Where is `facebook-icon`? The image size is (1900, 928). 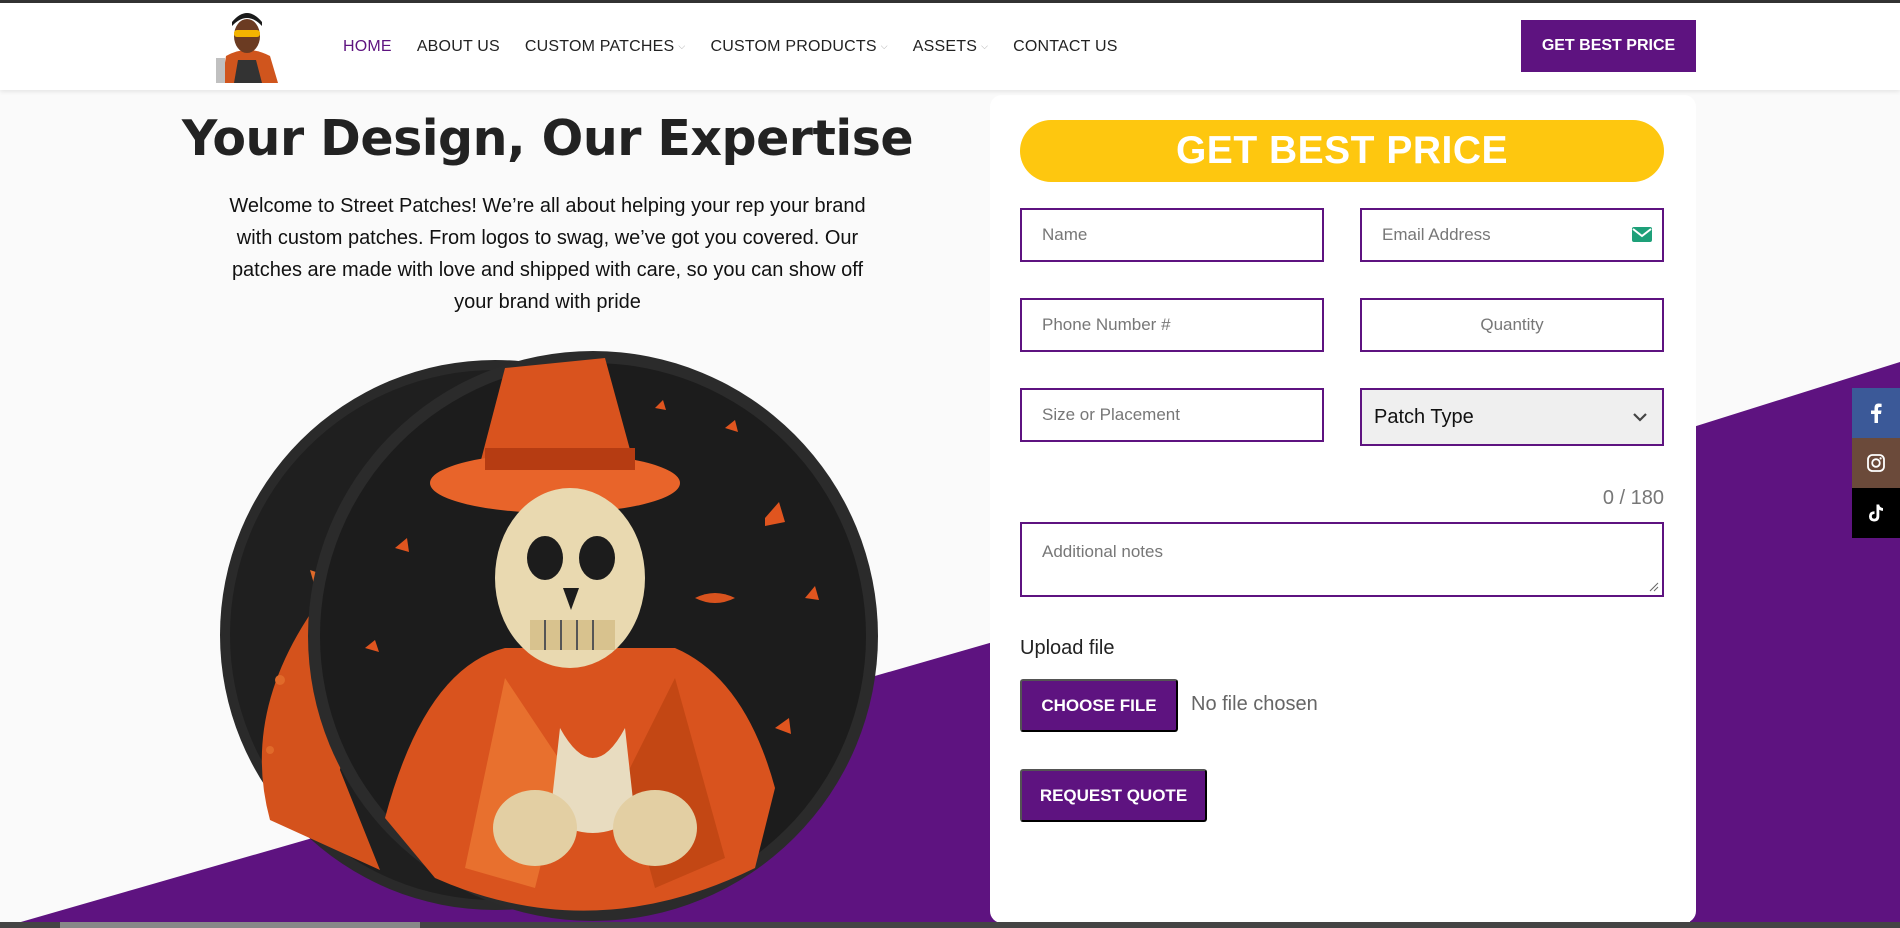 facebook-icon is located at coordinates (1876, 413).